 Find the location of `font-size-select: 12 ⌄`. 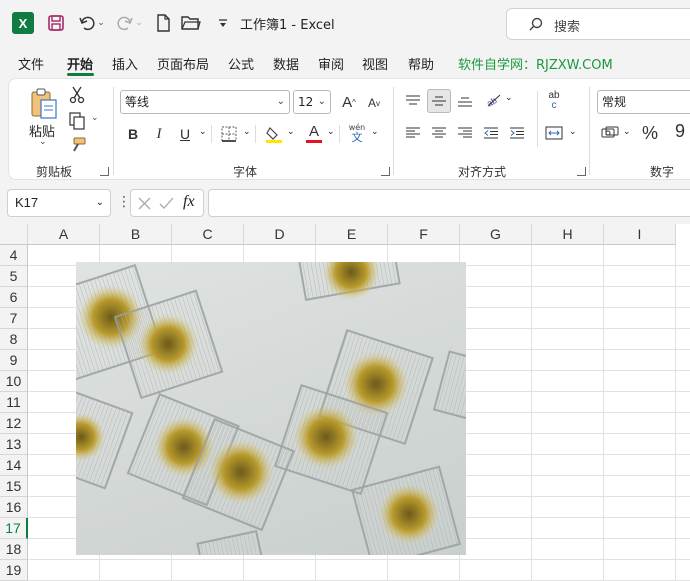

font-size-select: 12 ⌄ is located at coordinates (312, 102).